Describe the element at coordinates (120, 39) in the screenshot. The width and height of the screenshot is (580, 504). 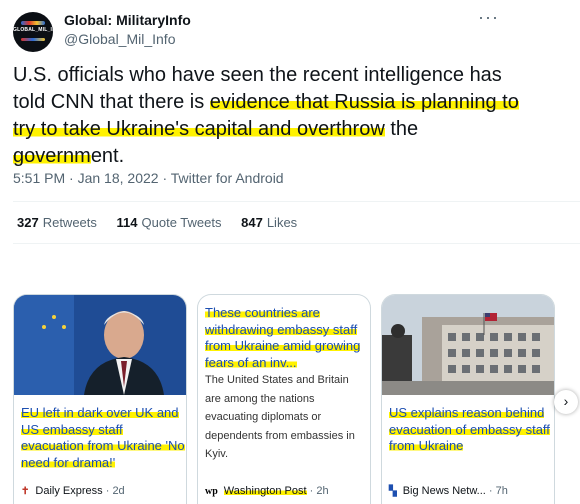
I see `user-handle: @Global_Mil_Info` at that location.